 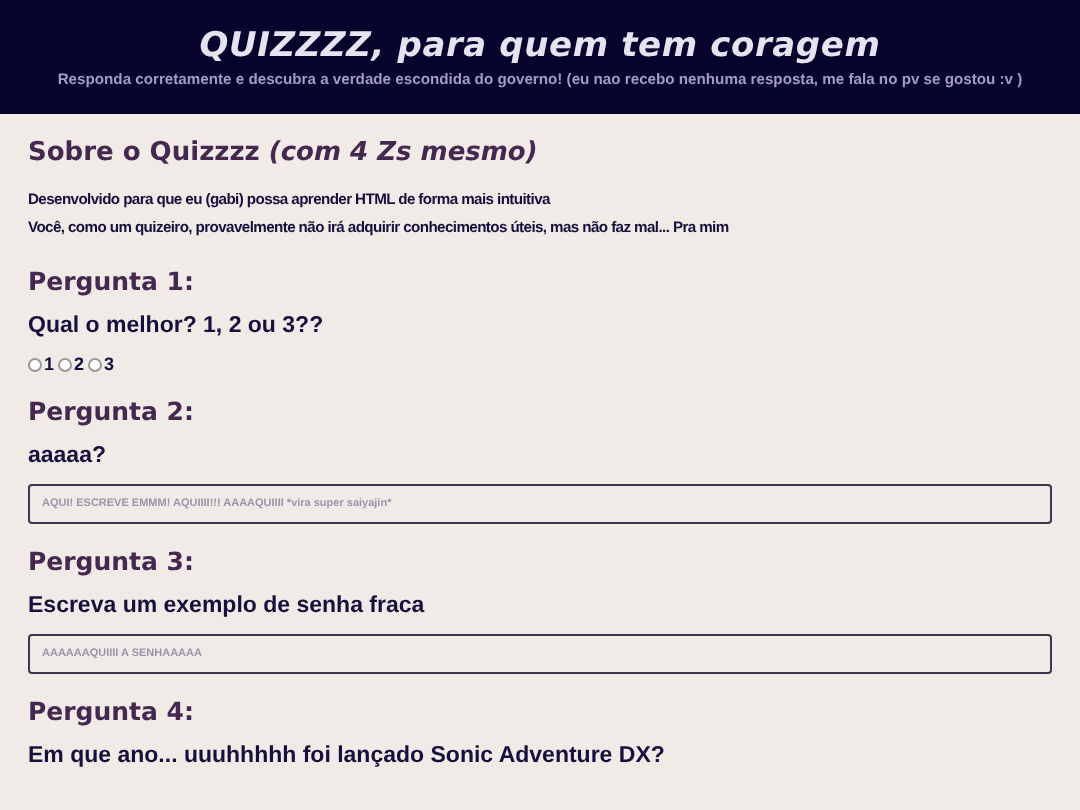 I want to click on question-text: aaaaa?, so click(x=68, y=457).